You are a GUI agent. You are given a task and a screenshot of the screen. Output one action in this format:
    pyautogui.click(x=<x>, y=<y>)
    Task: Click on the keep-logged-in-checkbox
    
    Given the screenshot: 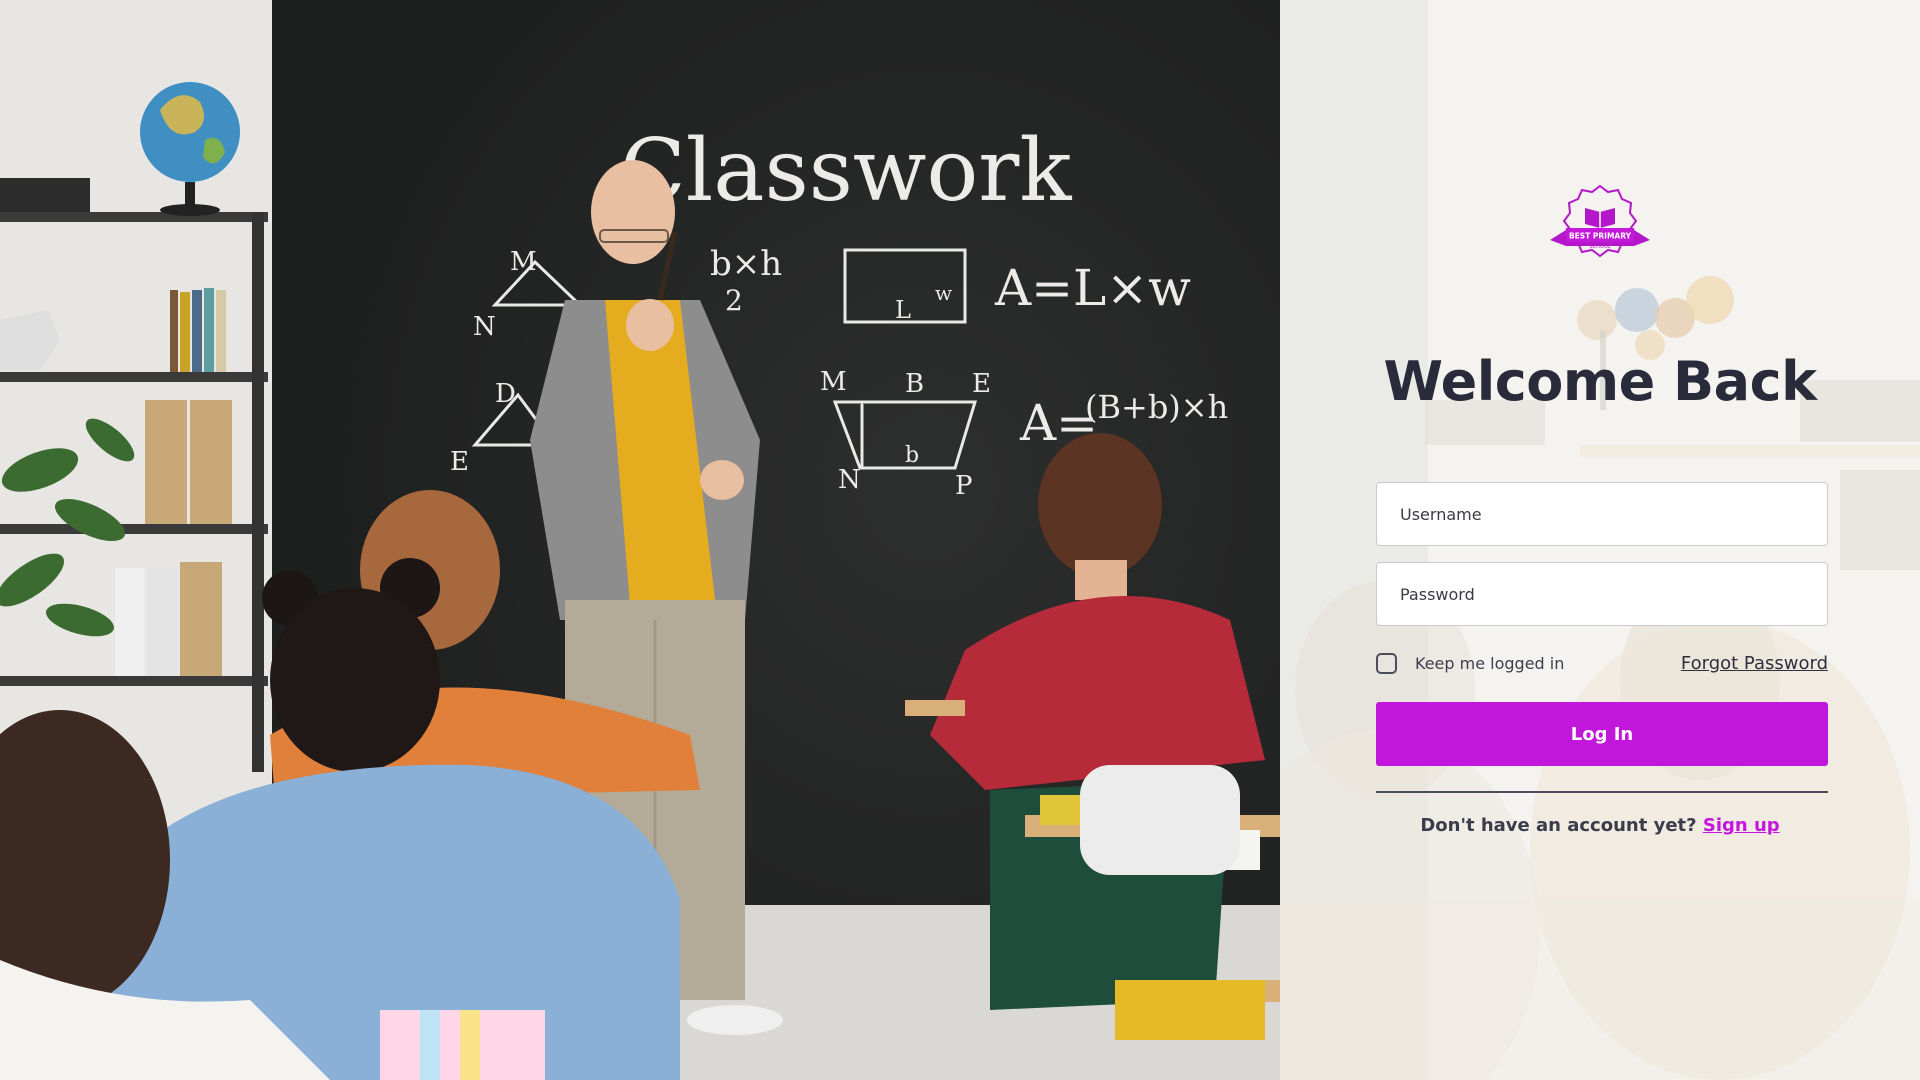 What is the action you would take?
    pyautogui.click(x=1386, y=663)
    